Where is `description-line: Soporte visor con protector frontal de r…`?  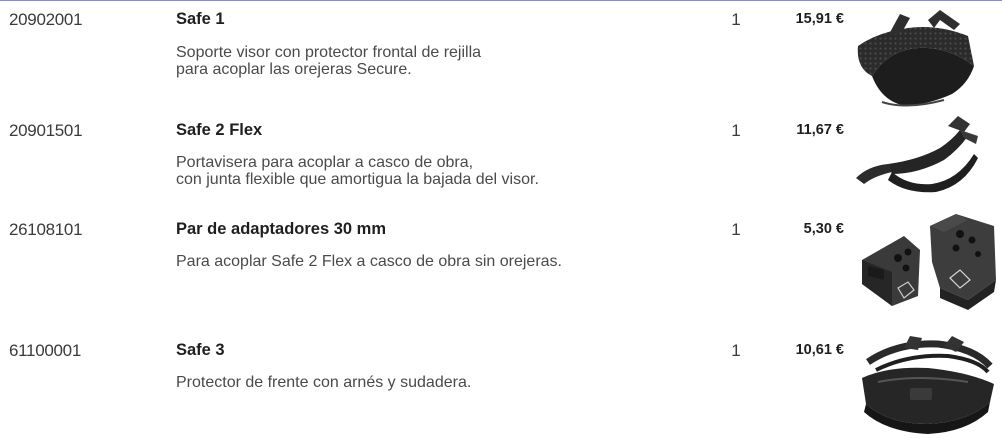 description-line: Soporte visor con protector frontal de r… is located at coordinates (329, 52).